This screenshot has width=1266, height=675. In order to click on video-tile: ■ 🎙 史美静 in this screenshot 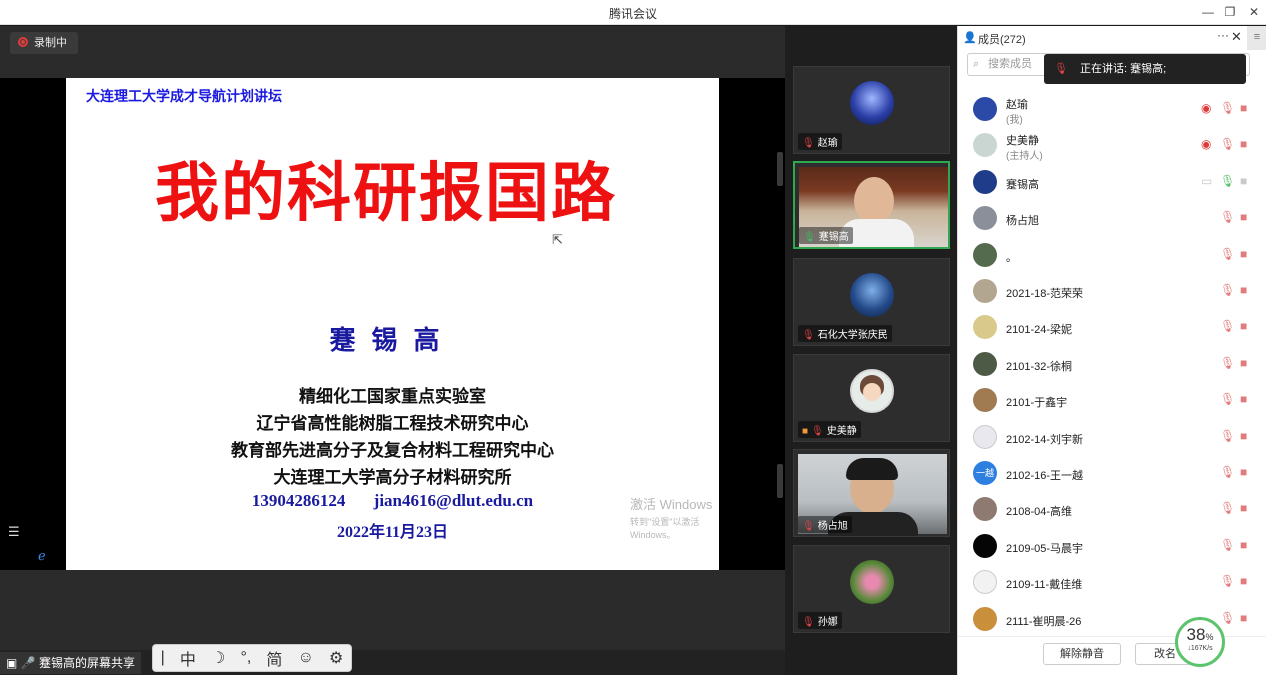, I will do `click(871, 398)`.